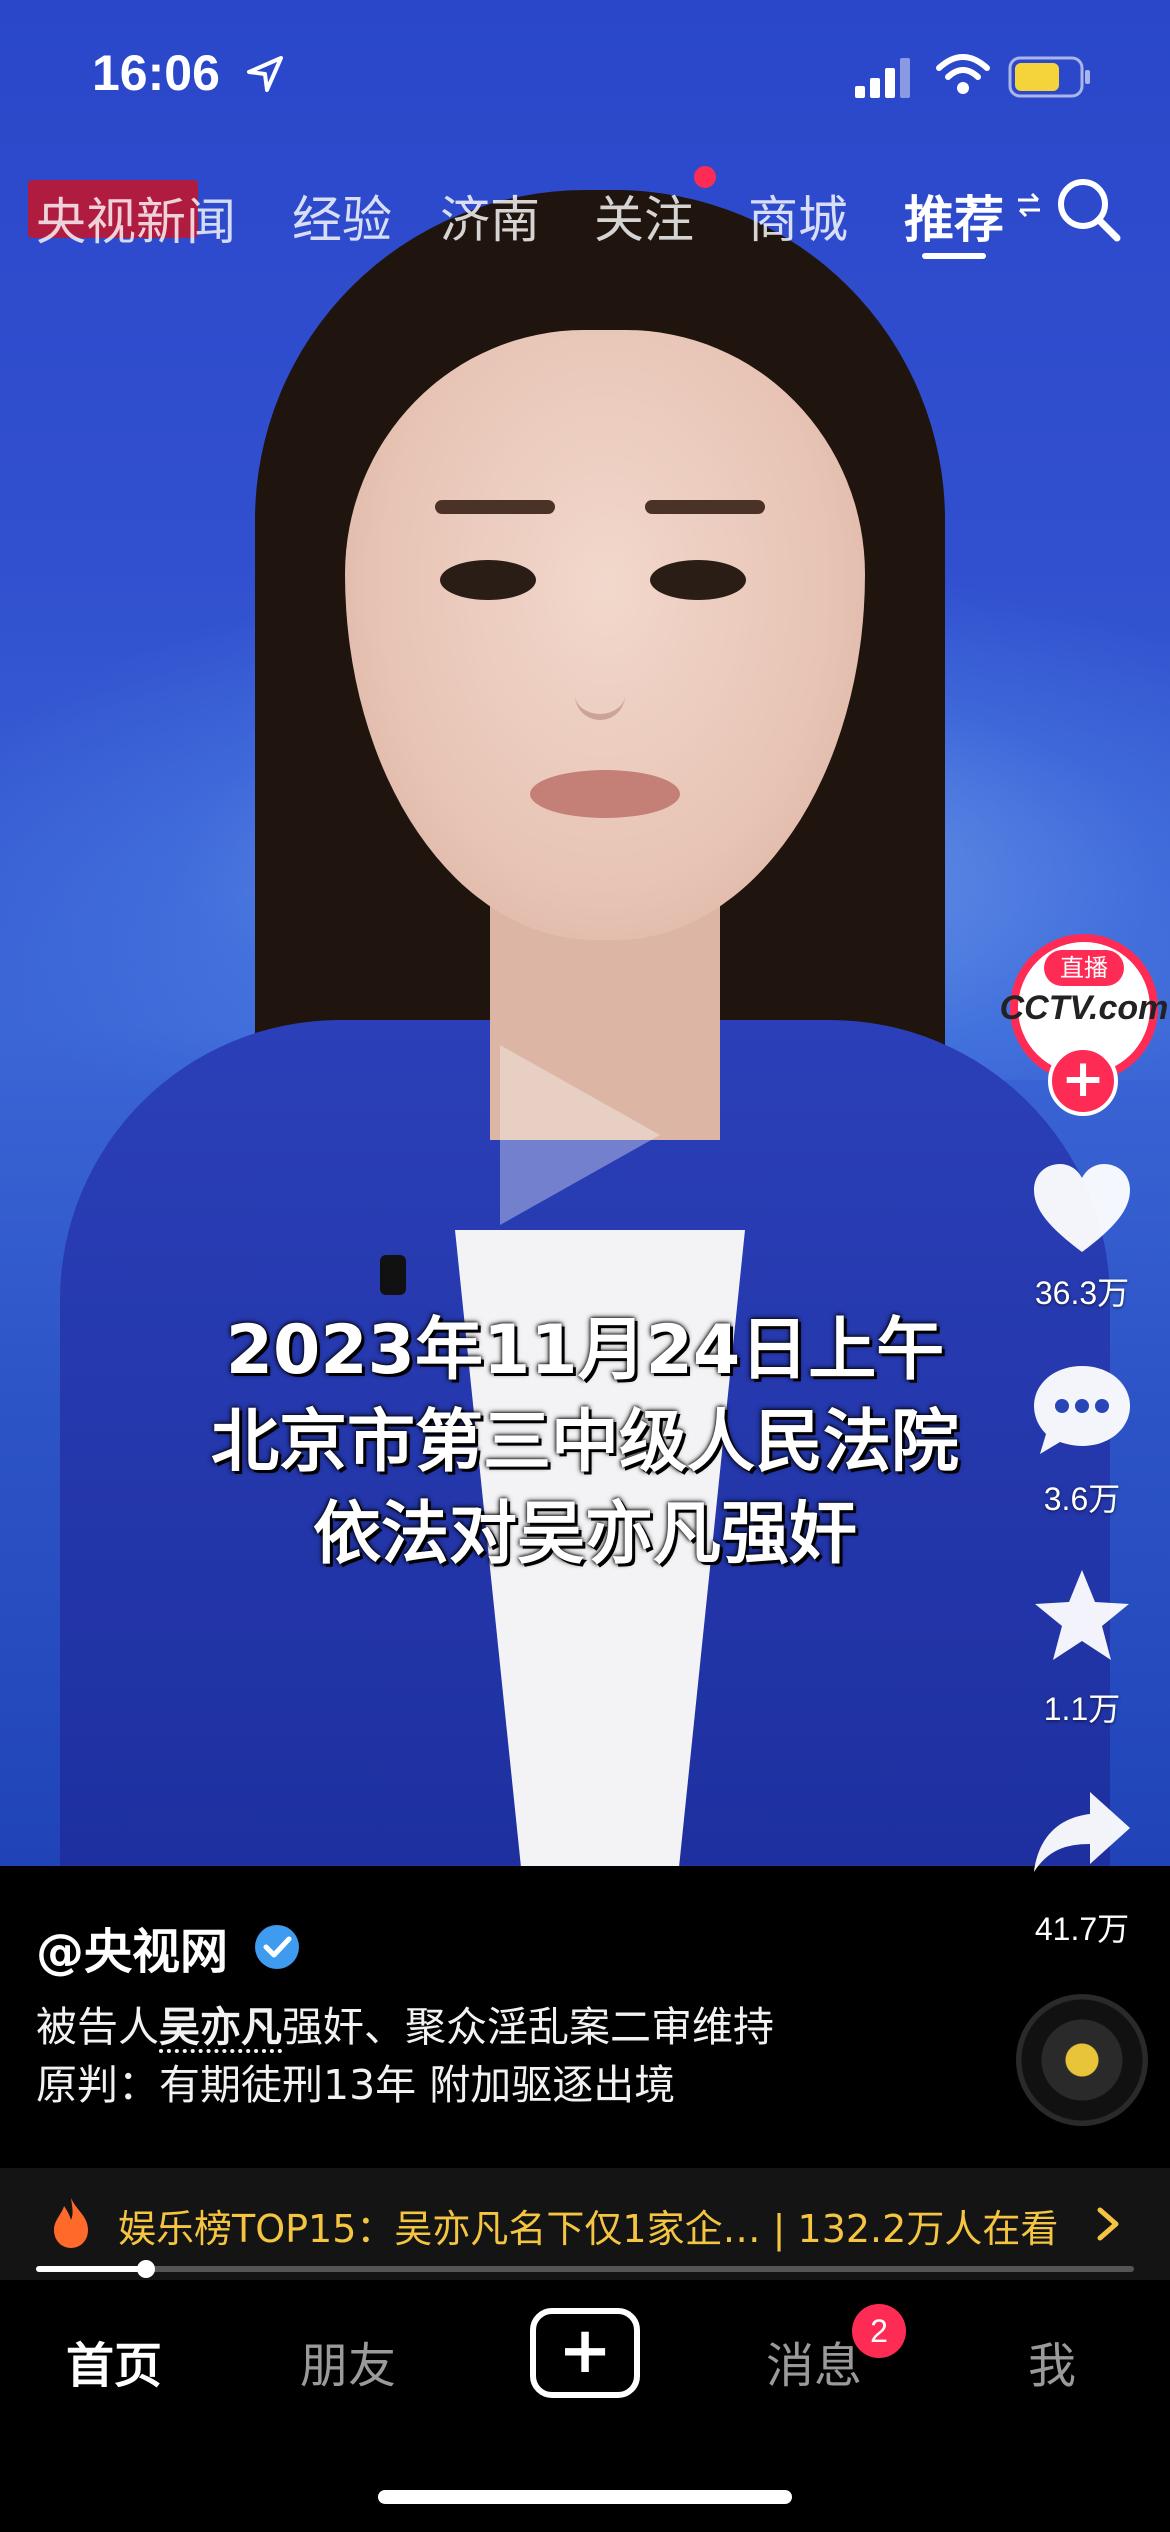 The height and width of the screenshot is (2532, 1170). I want to click on cellular-signal-icon, so click(882, 78).